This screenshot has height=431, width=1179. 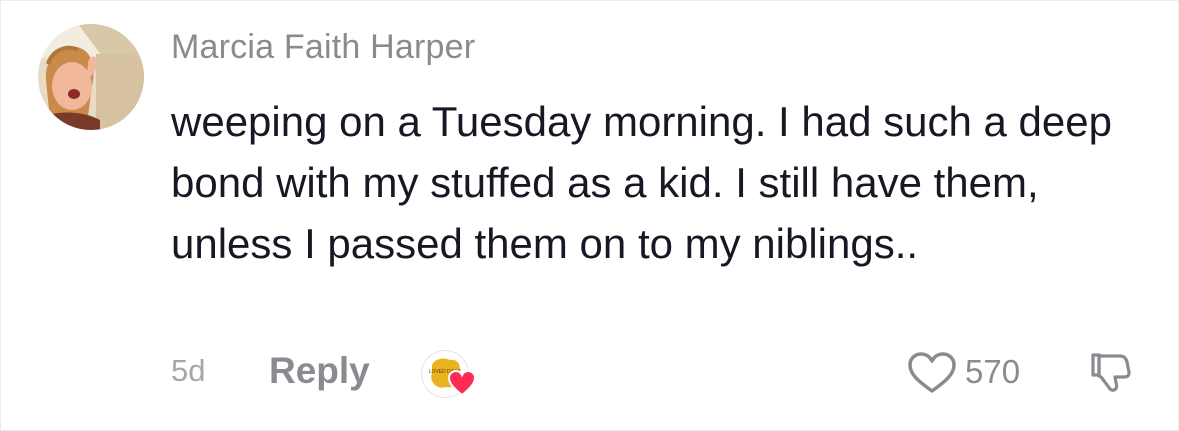 I want to click on thumbs-down-icon, so click(x=1111, y=372).